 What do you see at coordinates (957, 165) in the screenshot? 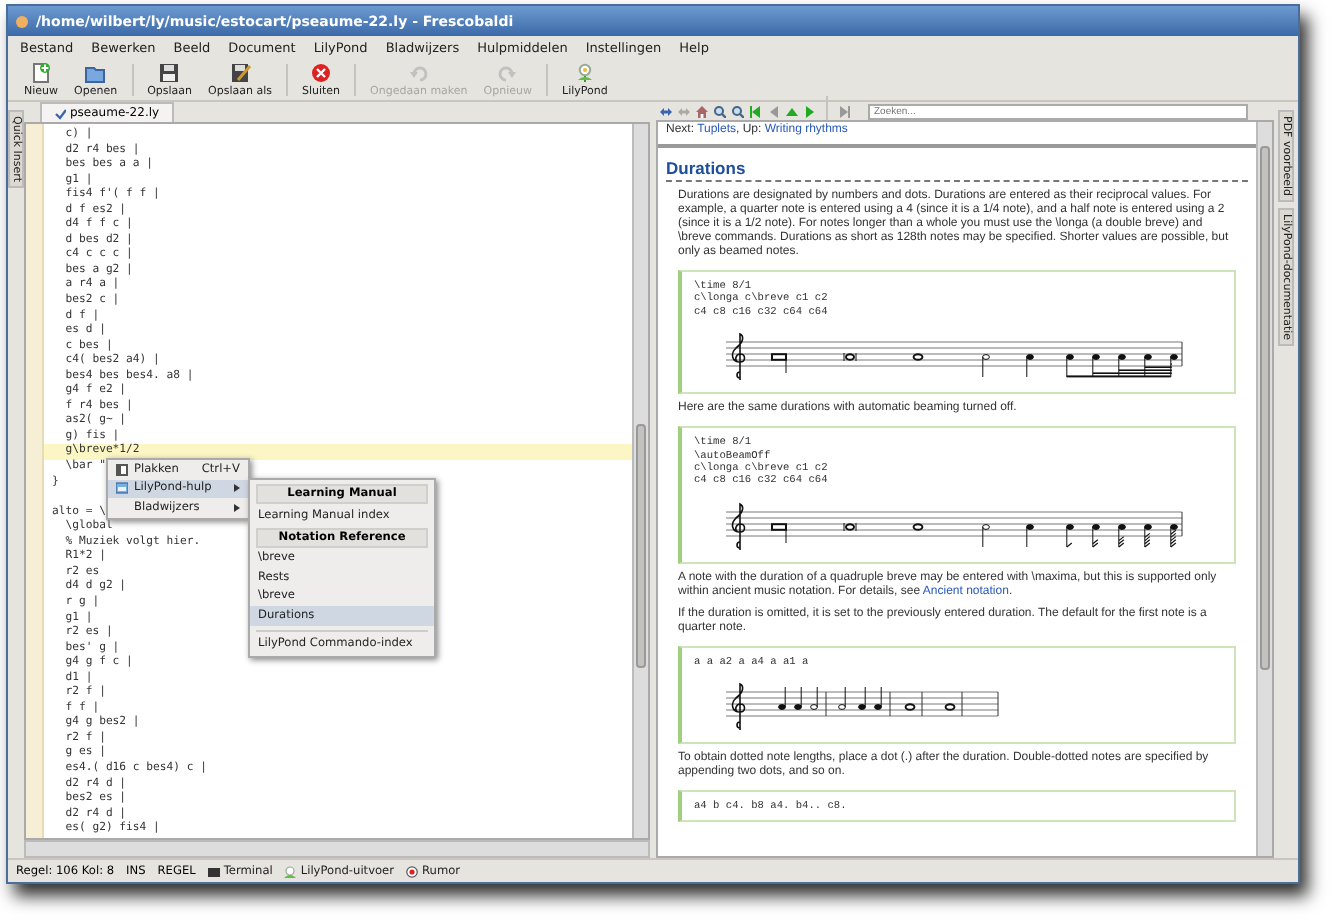
I see `section-heading: Durations` at bounding box center [957, 165].